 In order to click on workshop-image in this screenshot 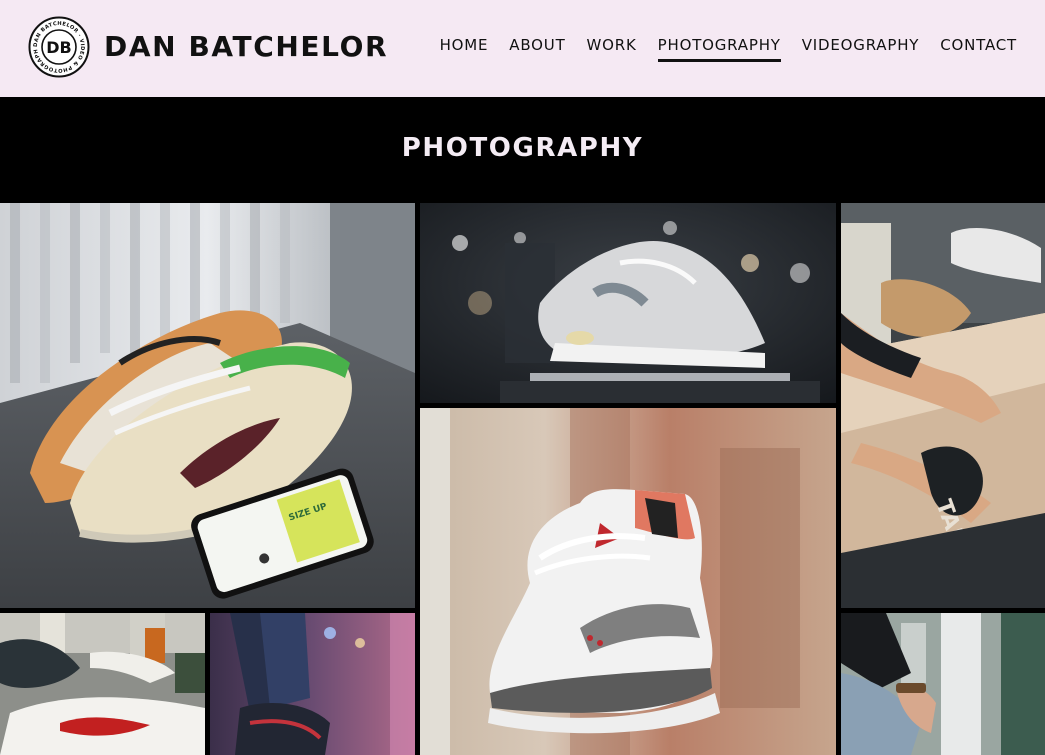, I will do `click(102, 684)`.